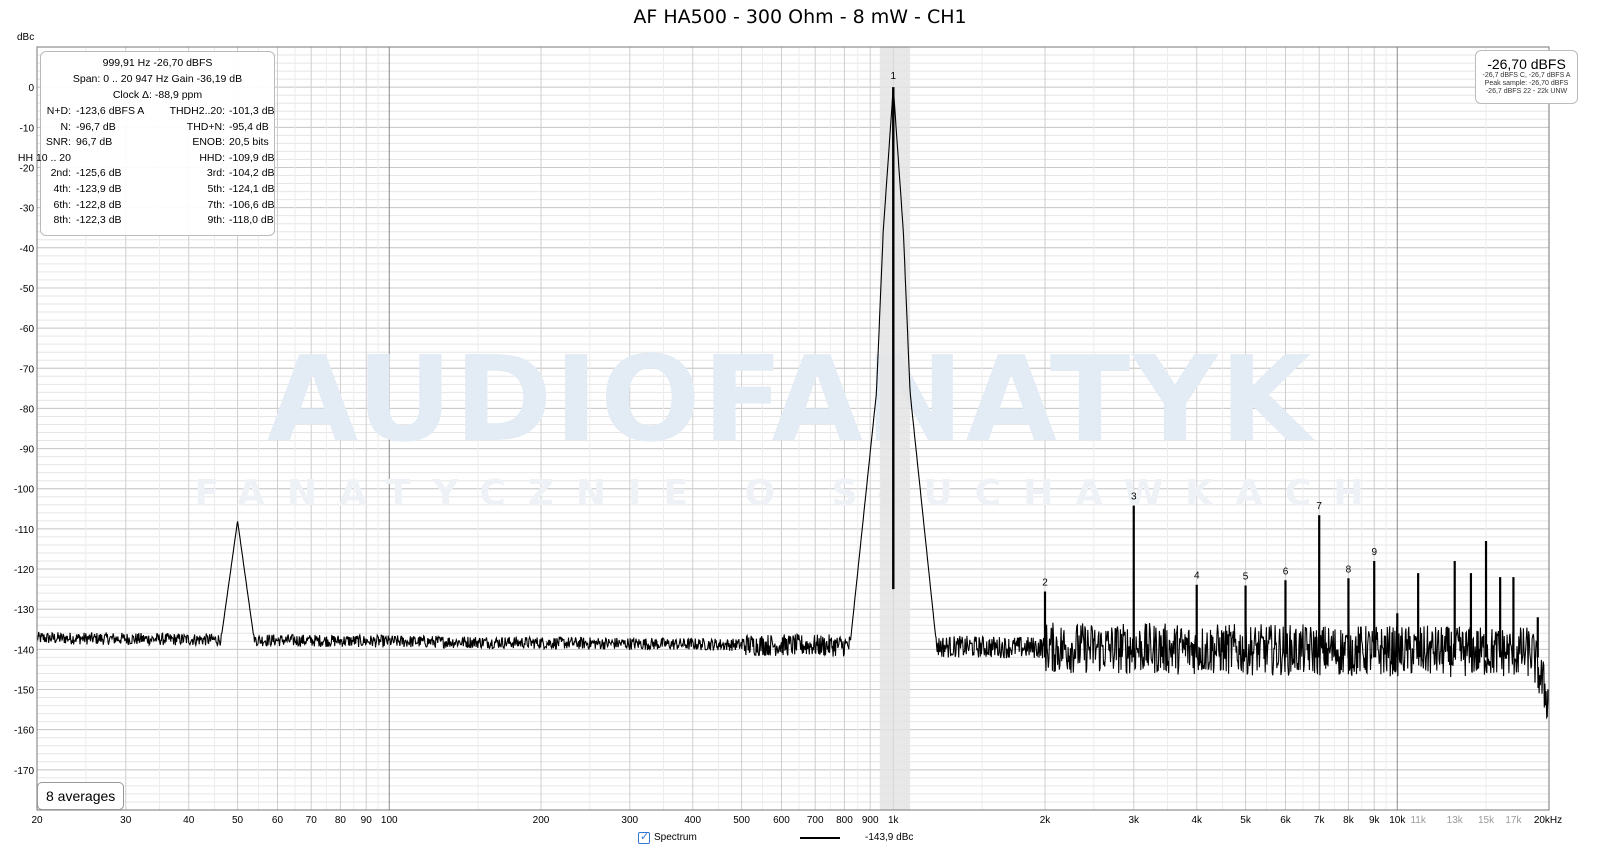 The width and height of the screenshot is (1600, 864). What do you see at coordinates (157, 63) in the screenshot?
I see `stats-frequency-level: 999,91 Hz -26,70 dBFS` at bounding box center [157, 63].